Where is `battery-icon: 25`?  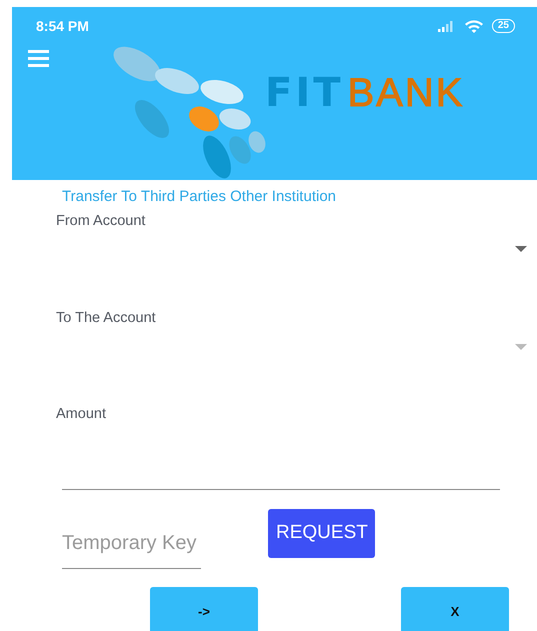 battery-icon: 25 is located at coordinates (503, 26).